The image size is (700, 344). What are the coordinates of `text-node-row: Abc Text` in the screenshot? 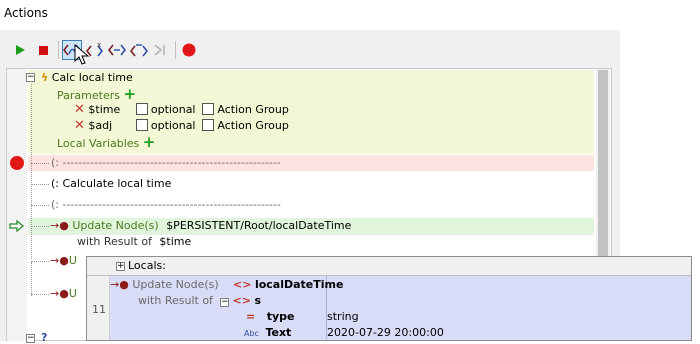 It's located at (268, 332).